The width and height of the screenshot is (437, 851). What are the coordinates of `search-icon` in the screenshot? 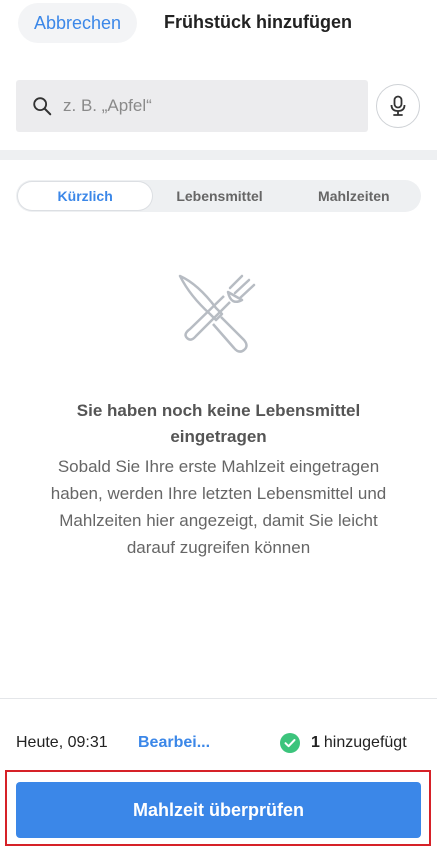 It's located at (42, 106).